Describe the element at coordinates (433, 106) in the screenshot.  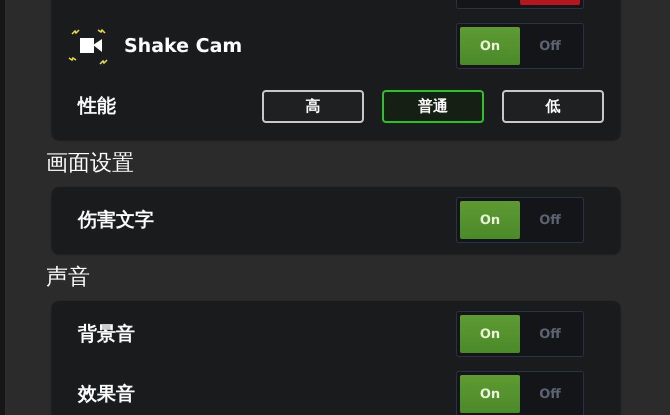
I see `option-button: 普通` at that location.